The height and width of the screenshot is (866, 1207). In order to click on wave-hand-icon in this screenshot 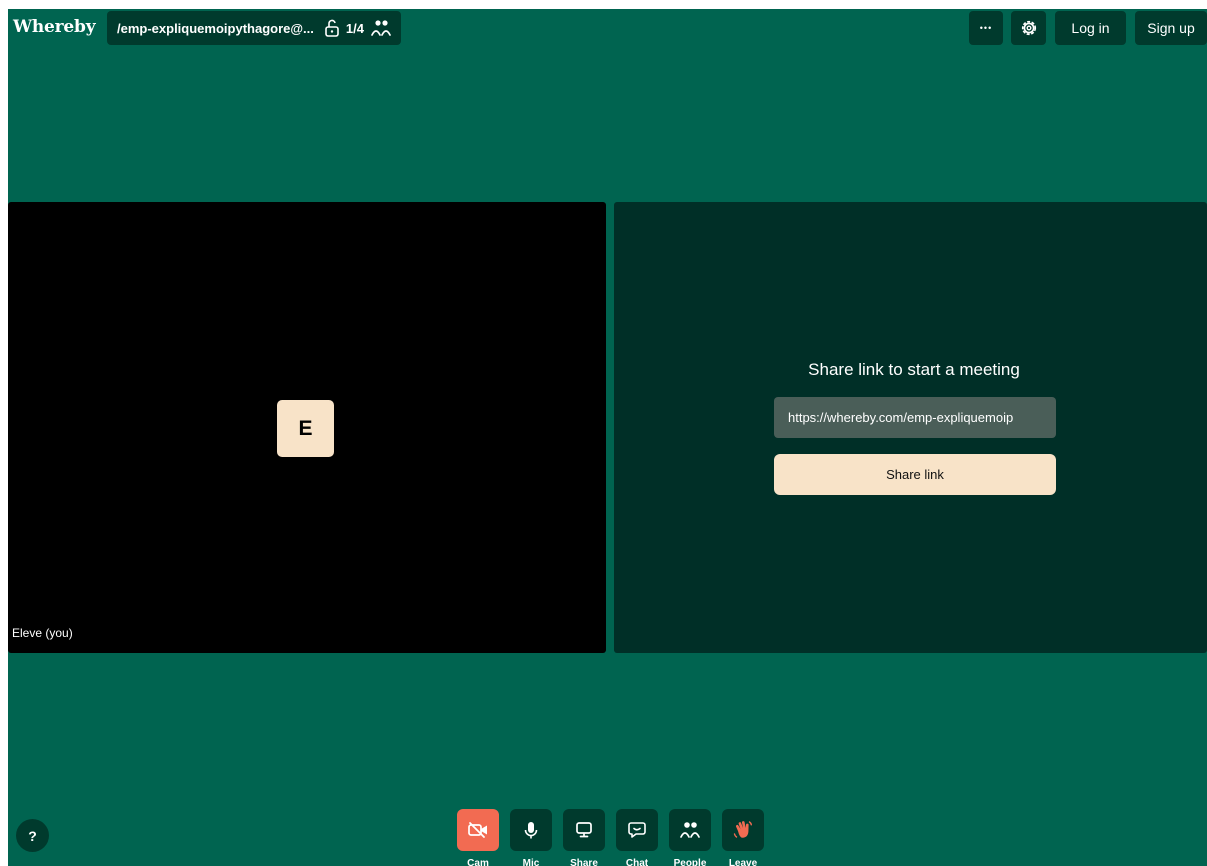, I will do `click(743, 830)`.